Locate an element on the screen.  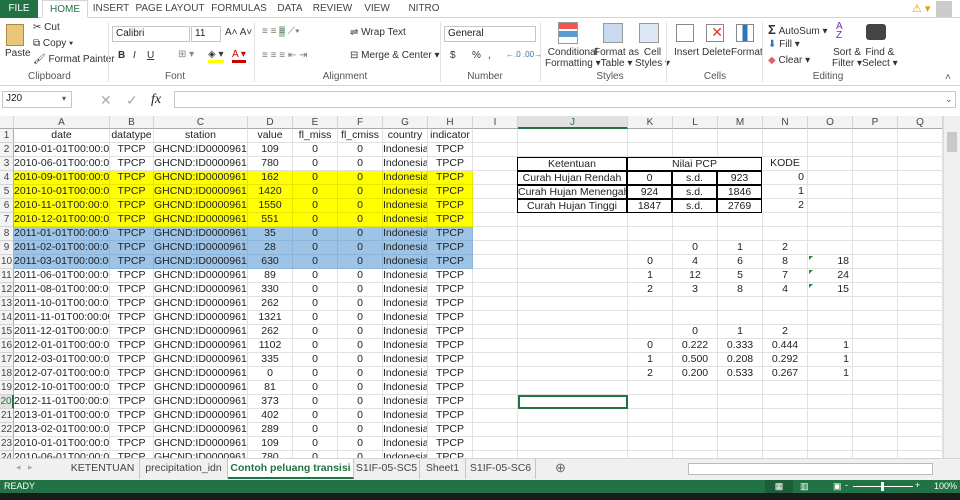
cell-H17: TPCP is located at coordinates (450, 360).